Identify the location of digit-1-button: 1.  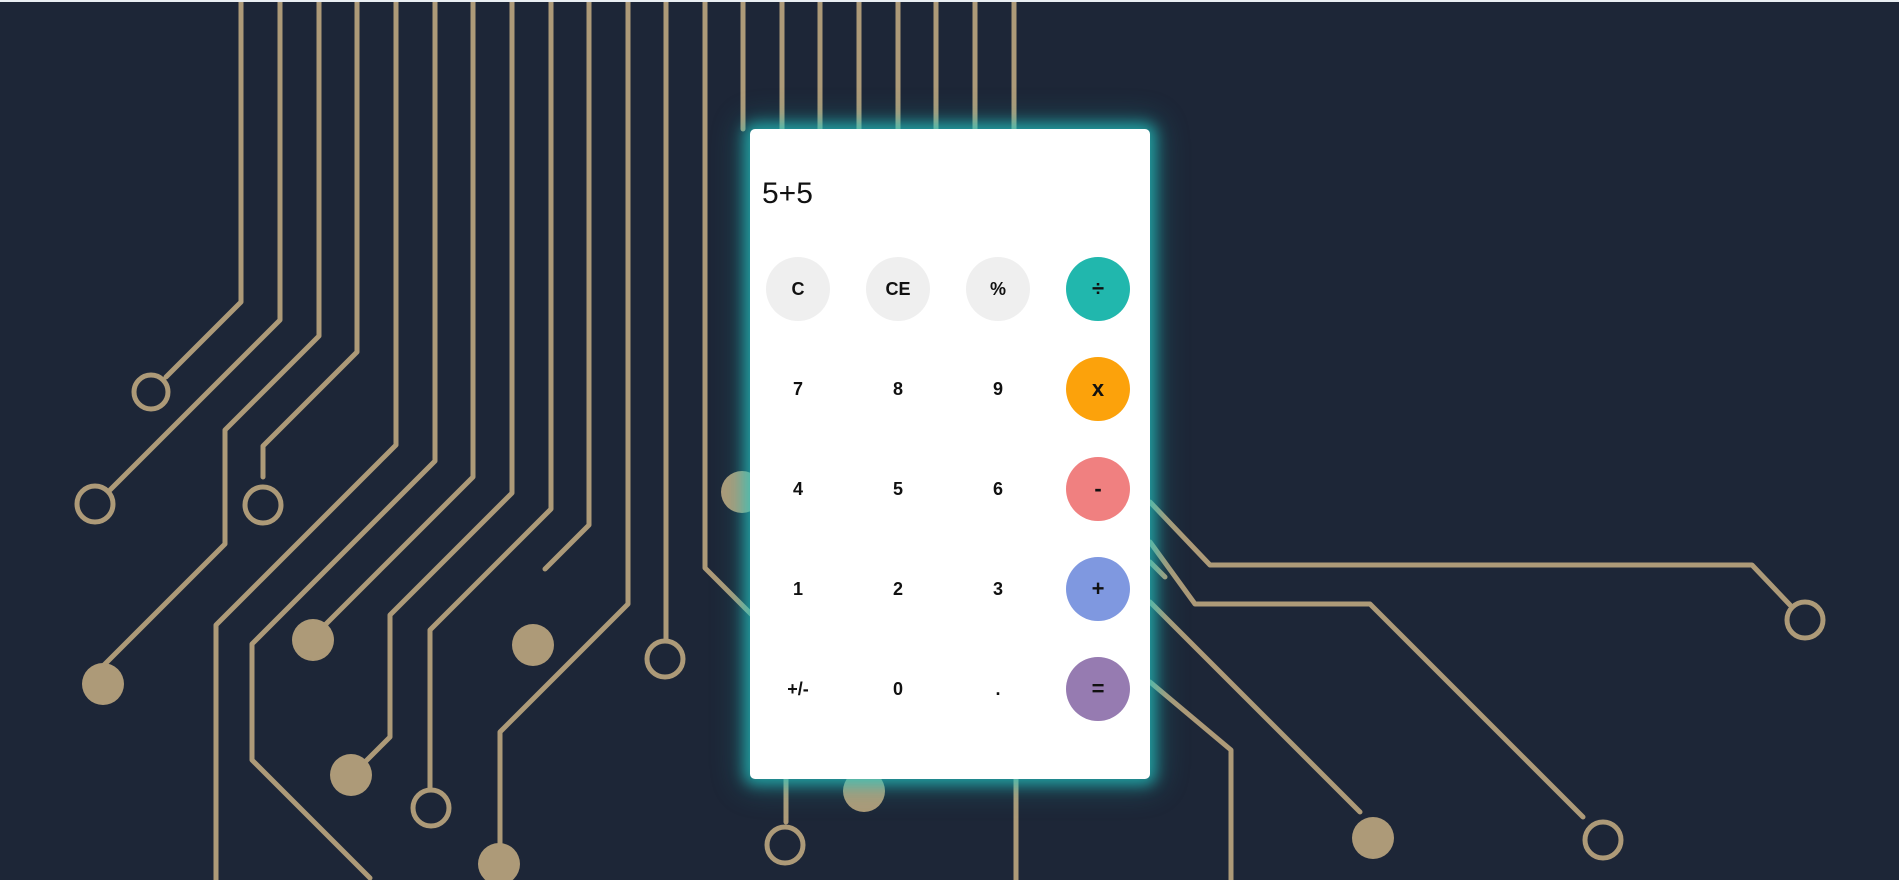
(798, 589).